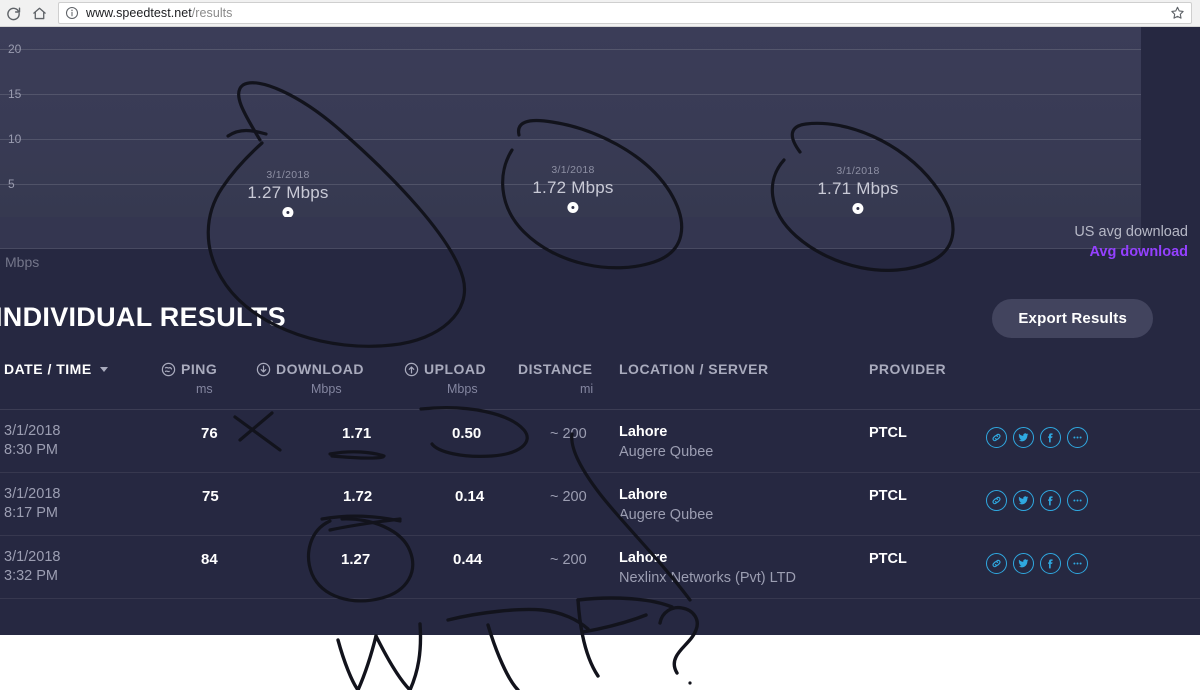 This screenshot has height=690, width=1200. Describe the element at coordinates (694, 369) in the screenshot. I see `column-header-location-server: LOCATION / SERVER` at that location.